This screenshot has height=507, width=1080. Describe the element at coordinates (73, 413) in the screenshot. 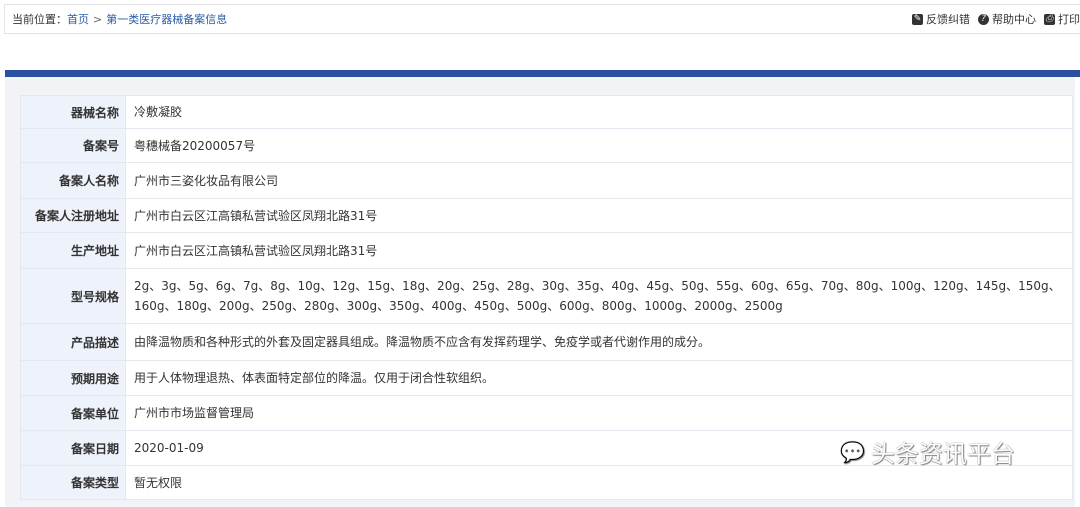

I see `field-label: 备案单位` at that location.